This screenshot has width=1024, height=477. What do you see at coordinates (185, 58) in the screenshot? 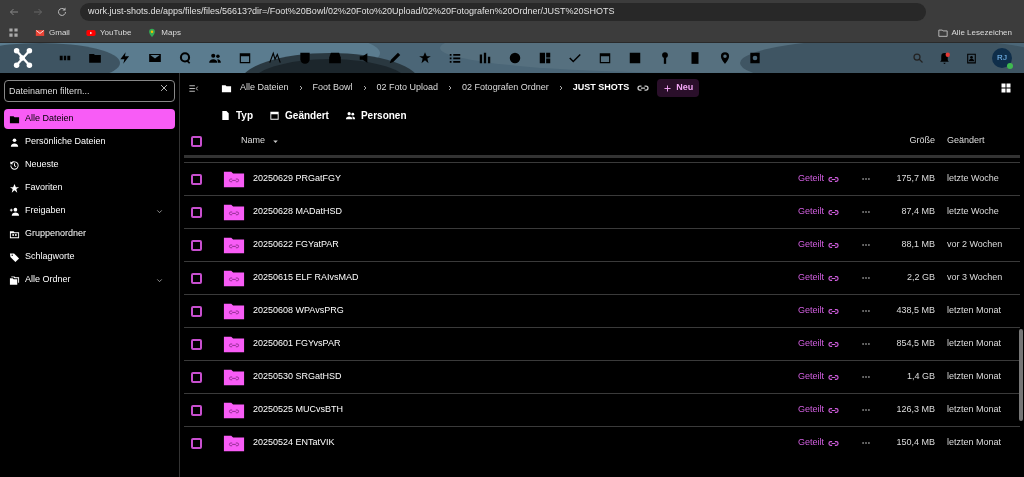
I see `chat-icon` at bounding box center [185, 58].